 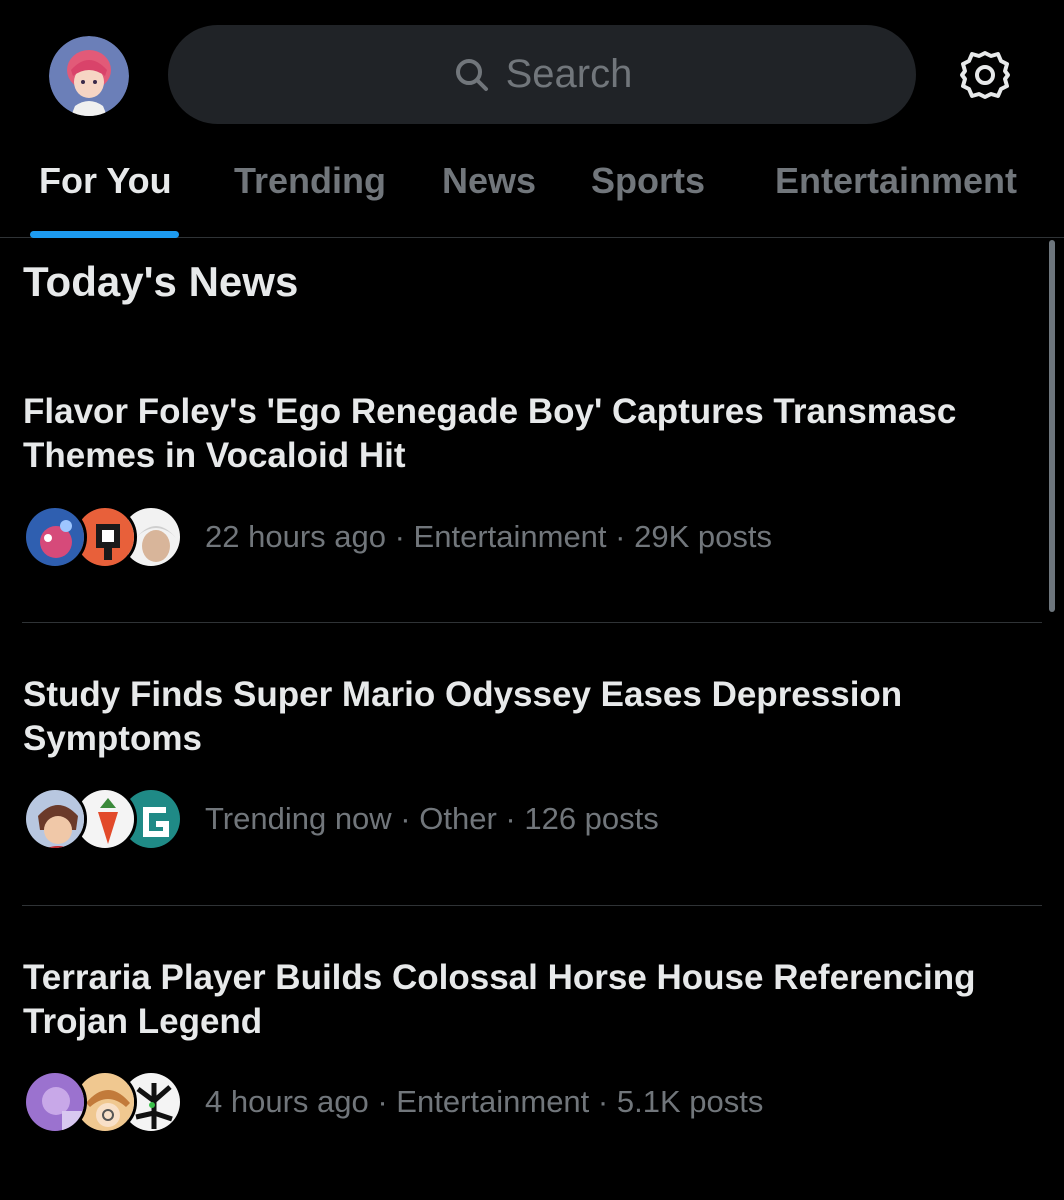 What do you see at coordinates (648, 181) in the screenshot?
I see `tab-sports: Sports` at bounding box center [648, 181].